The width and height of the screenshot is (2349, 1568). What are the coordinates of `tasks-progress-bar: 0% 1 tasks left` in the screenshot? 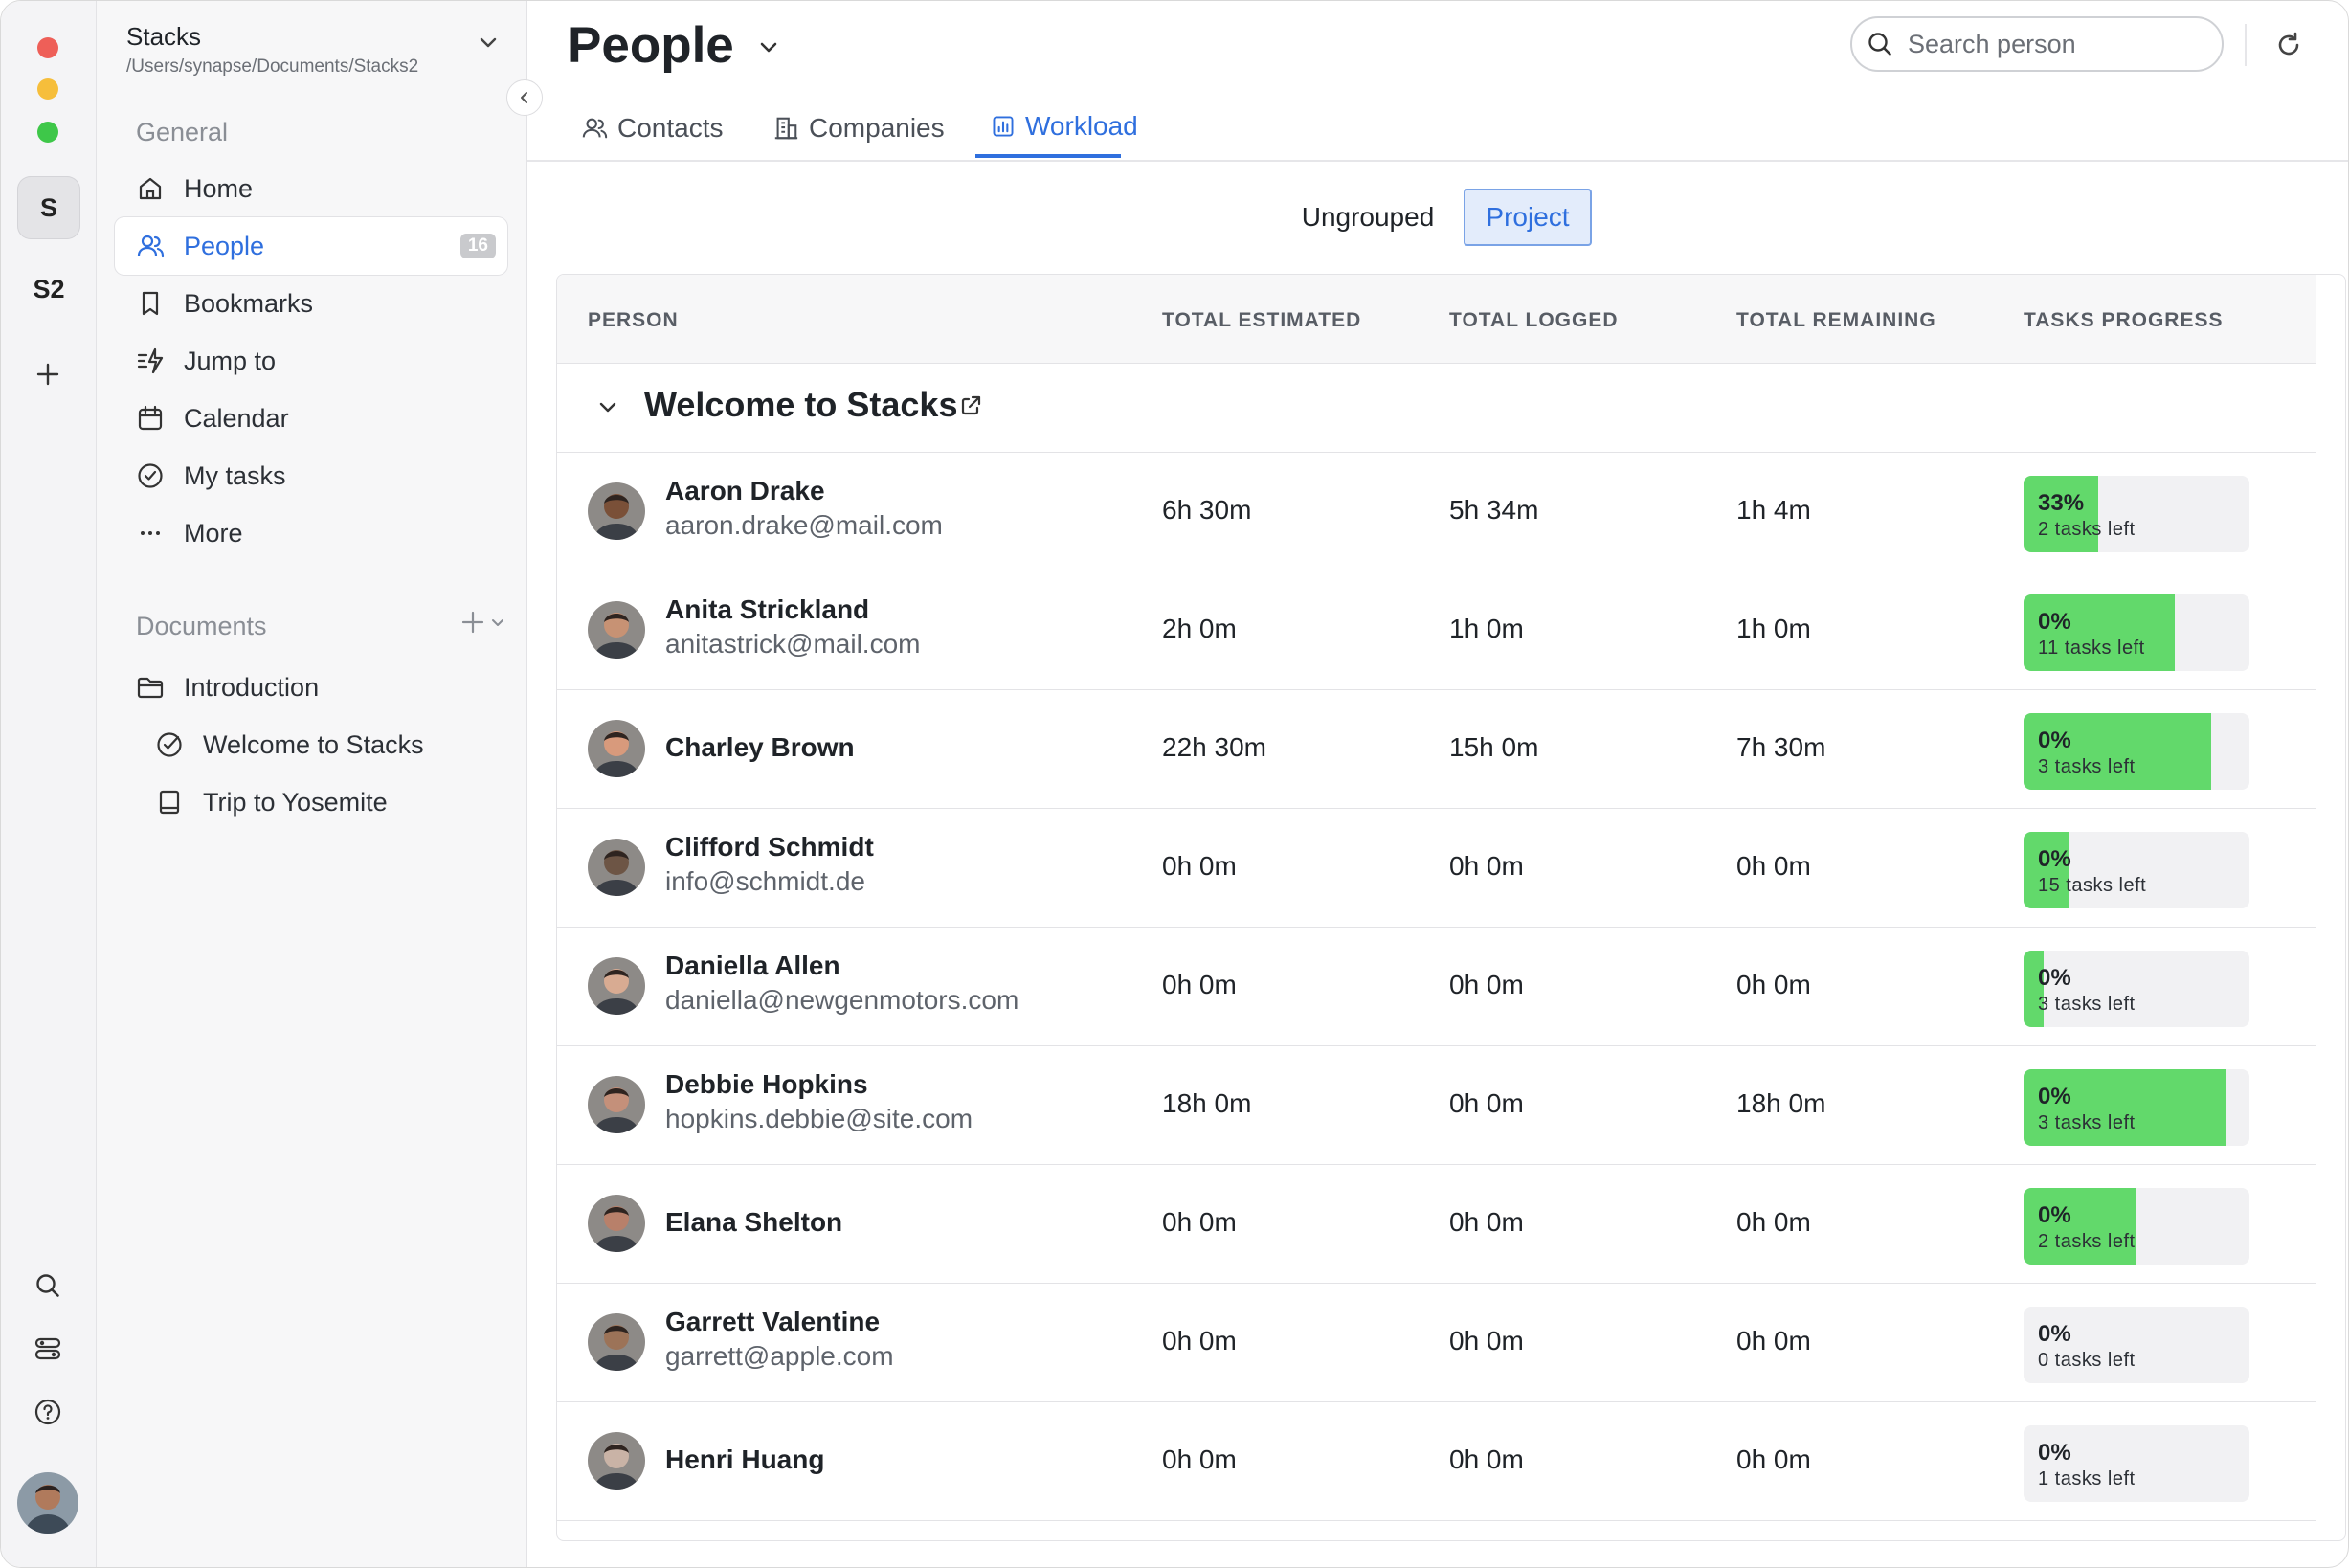 It's located at (2136, 1464).